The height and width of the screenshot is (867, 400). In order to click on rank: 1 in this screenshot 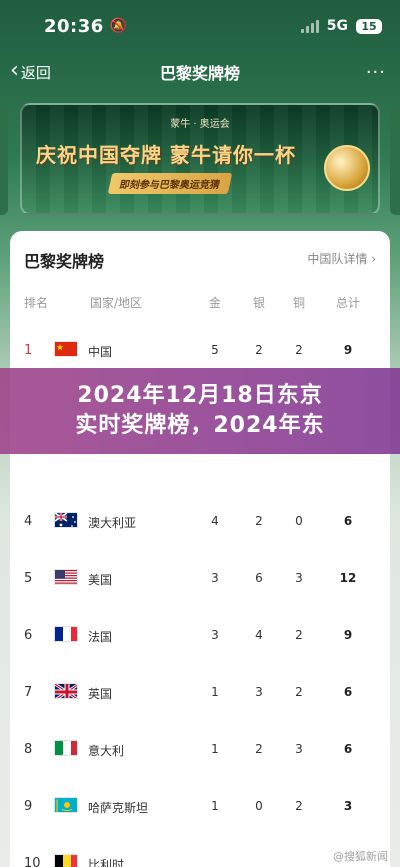, I will do `click(28, 350)`.